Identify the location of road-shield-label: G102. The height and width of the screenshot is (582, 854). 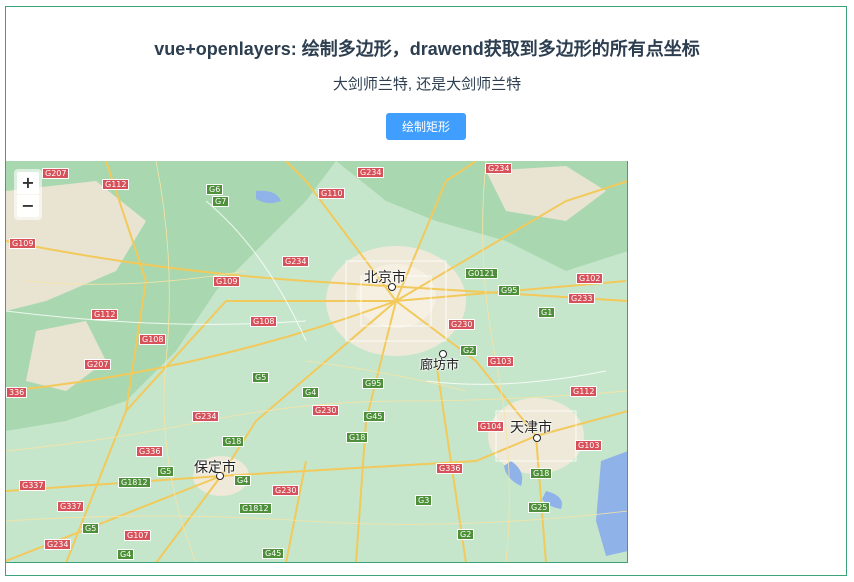
(590, 278).